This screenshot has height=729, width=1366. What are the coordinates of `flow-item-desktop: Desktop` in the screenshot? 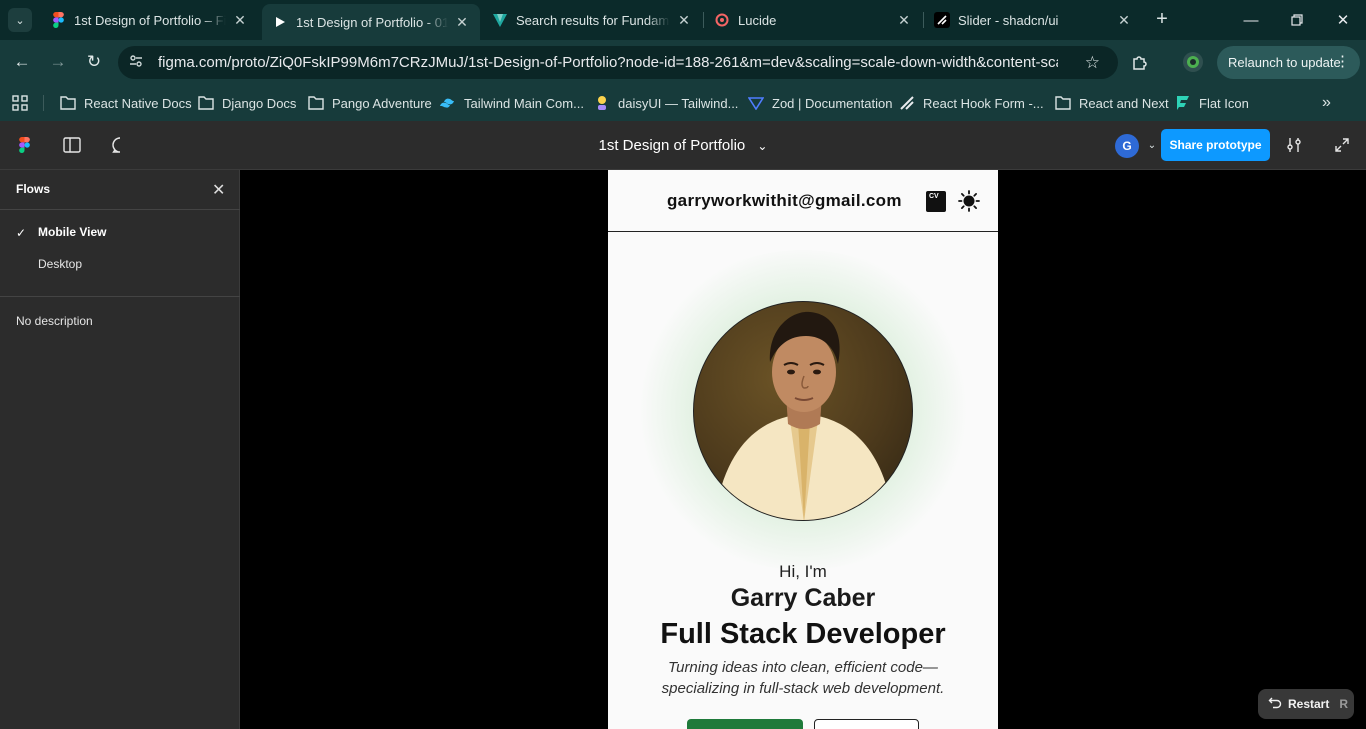 It's located at (60, 264).